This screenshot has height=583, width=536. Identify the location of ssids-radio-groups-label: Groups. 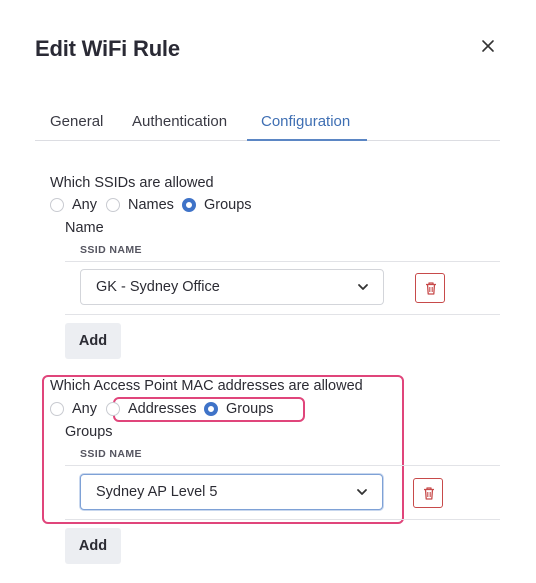
(228, 205).